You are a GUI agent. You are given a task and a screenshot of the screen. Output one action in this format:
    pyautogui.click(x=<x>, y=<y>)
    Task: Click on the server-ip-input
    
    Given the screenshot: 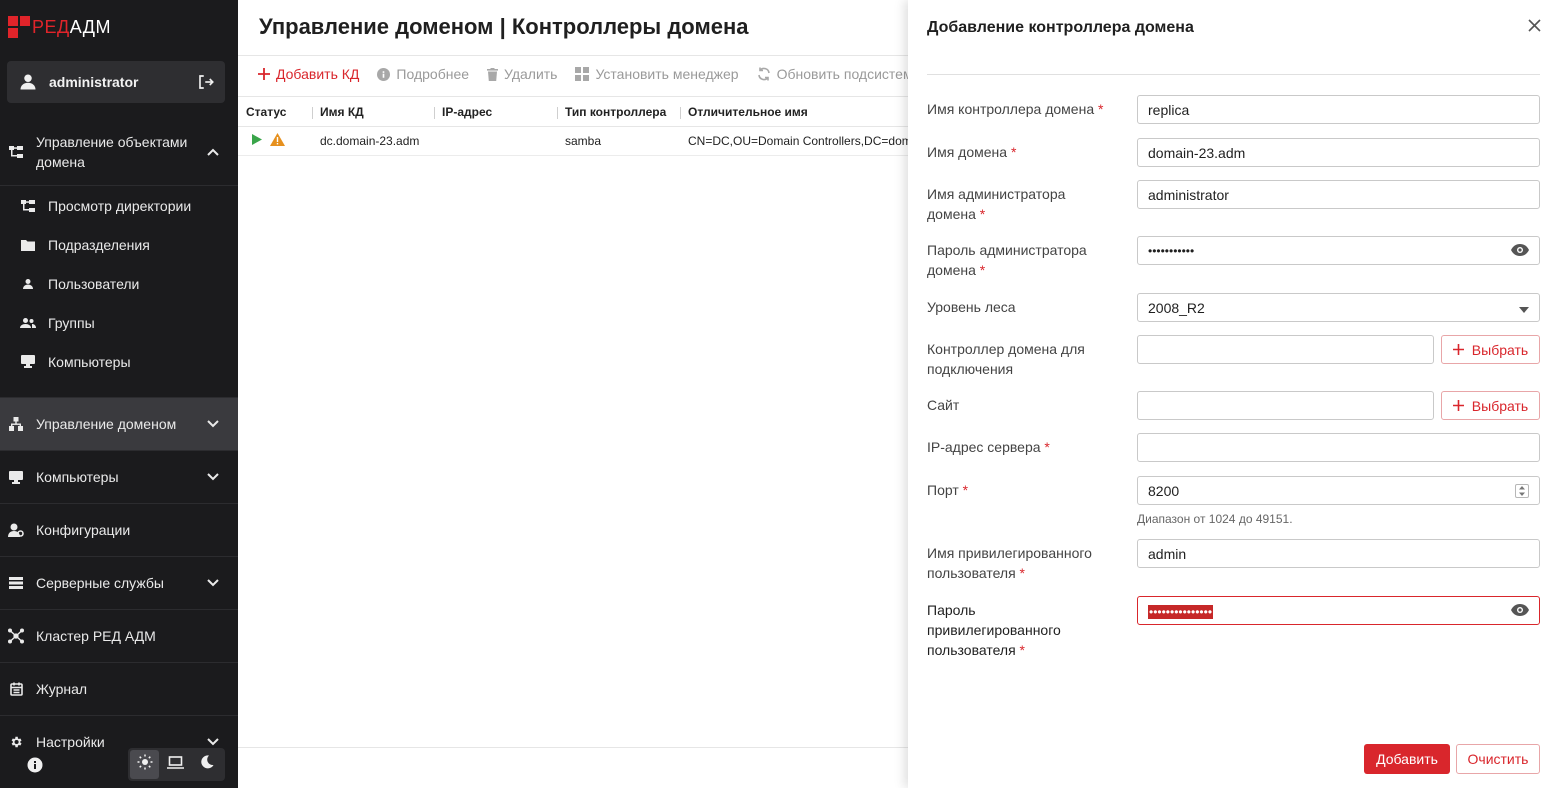 What is the action you would take?
    pyautogui.click(x=1338, y=447)
    